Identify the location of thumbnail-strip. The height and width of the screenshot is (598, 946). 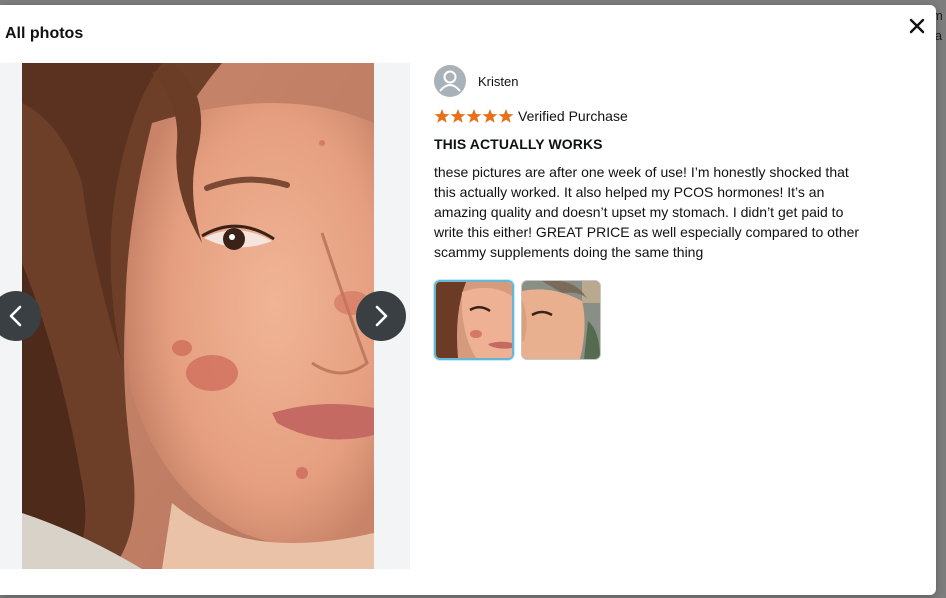
(654, 320).